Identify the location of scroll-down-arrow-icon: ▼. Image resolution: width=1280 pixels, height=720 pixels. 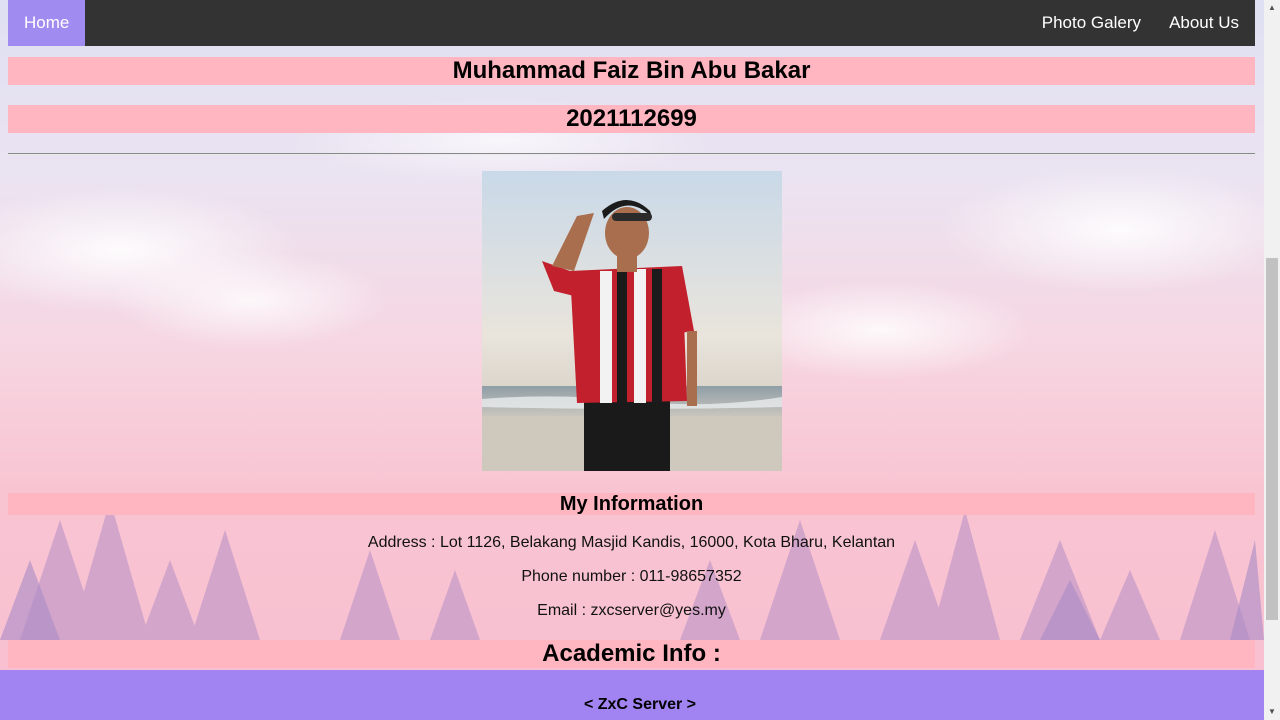
(1272, 712).